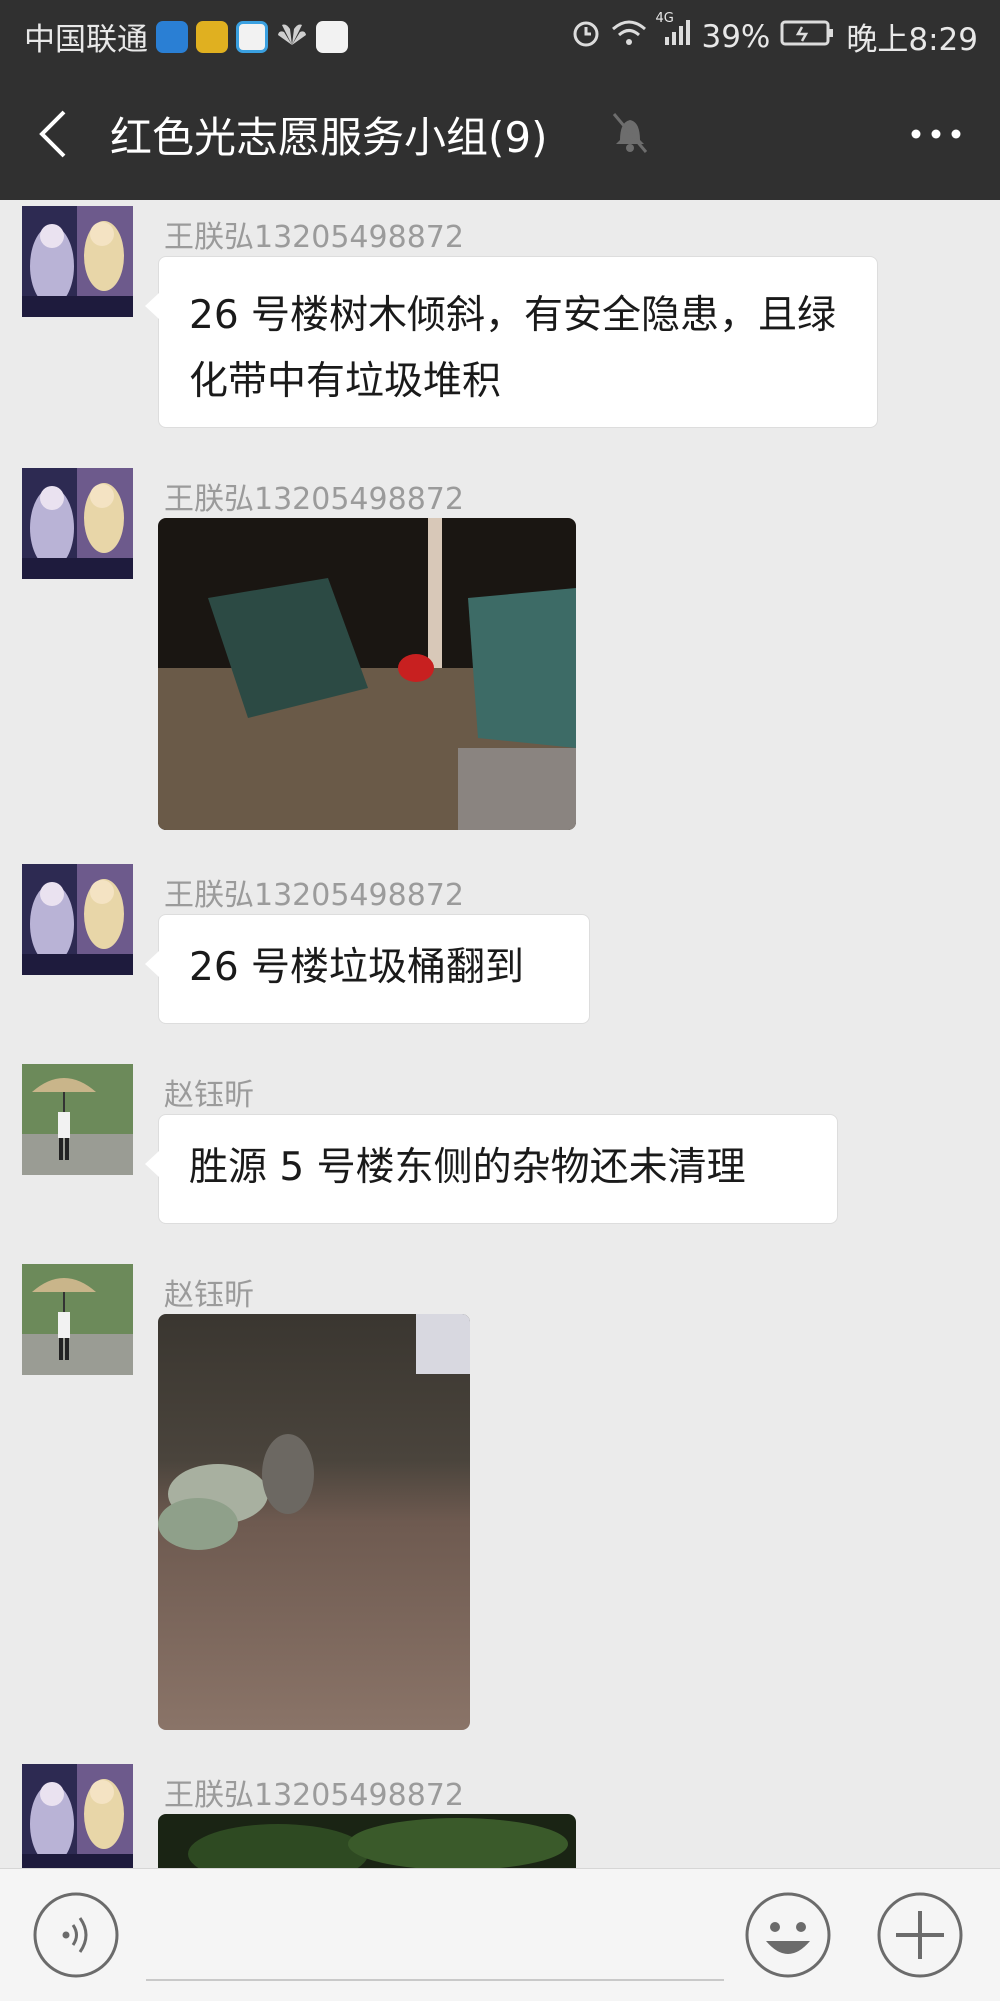 The image size is (1000, 2001). What do you see at coordinates (329, 137) in the screenshot?
I see `chat-title: 红色光志愿服务小组(9)` at bounding box center [329, 137].